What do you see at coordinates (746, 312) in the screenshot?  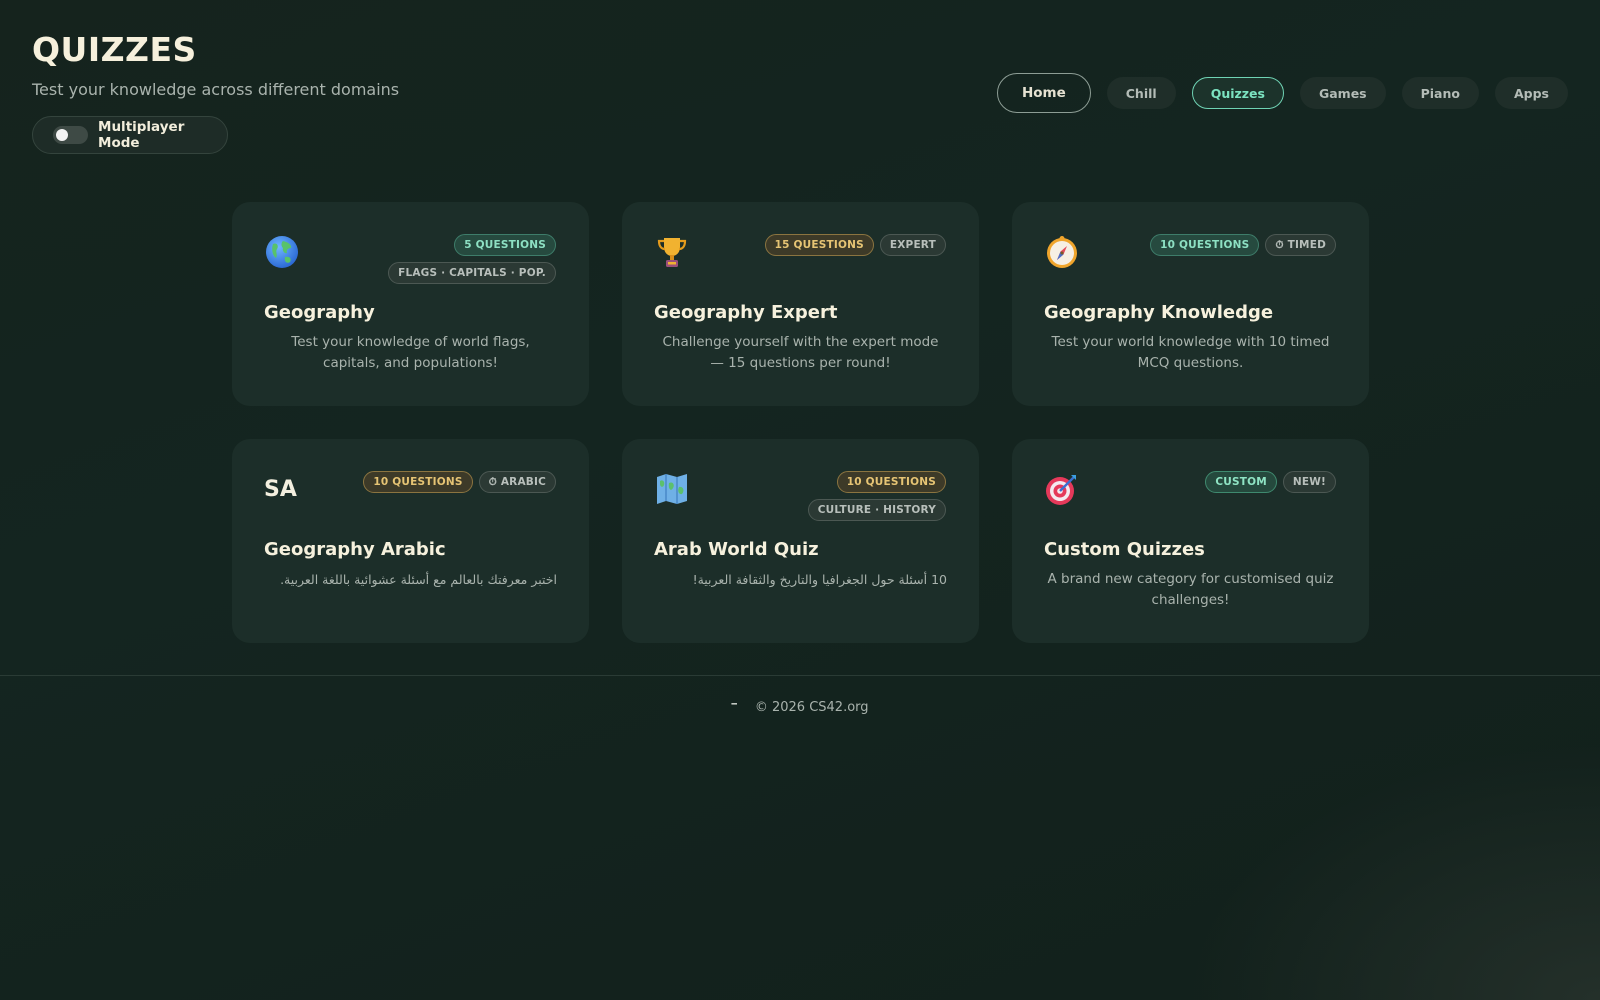 I see `card-title: Geography Expert` at bounding box center [746, 312].